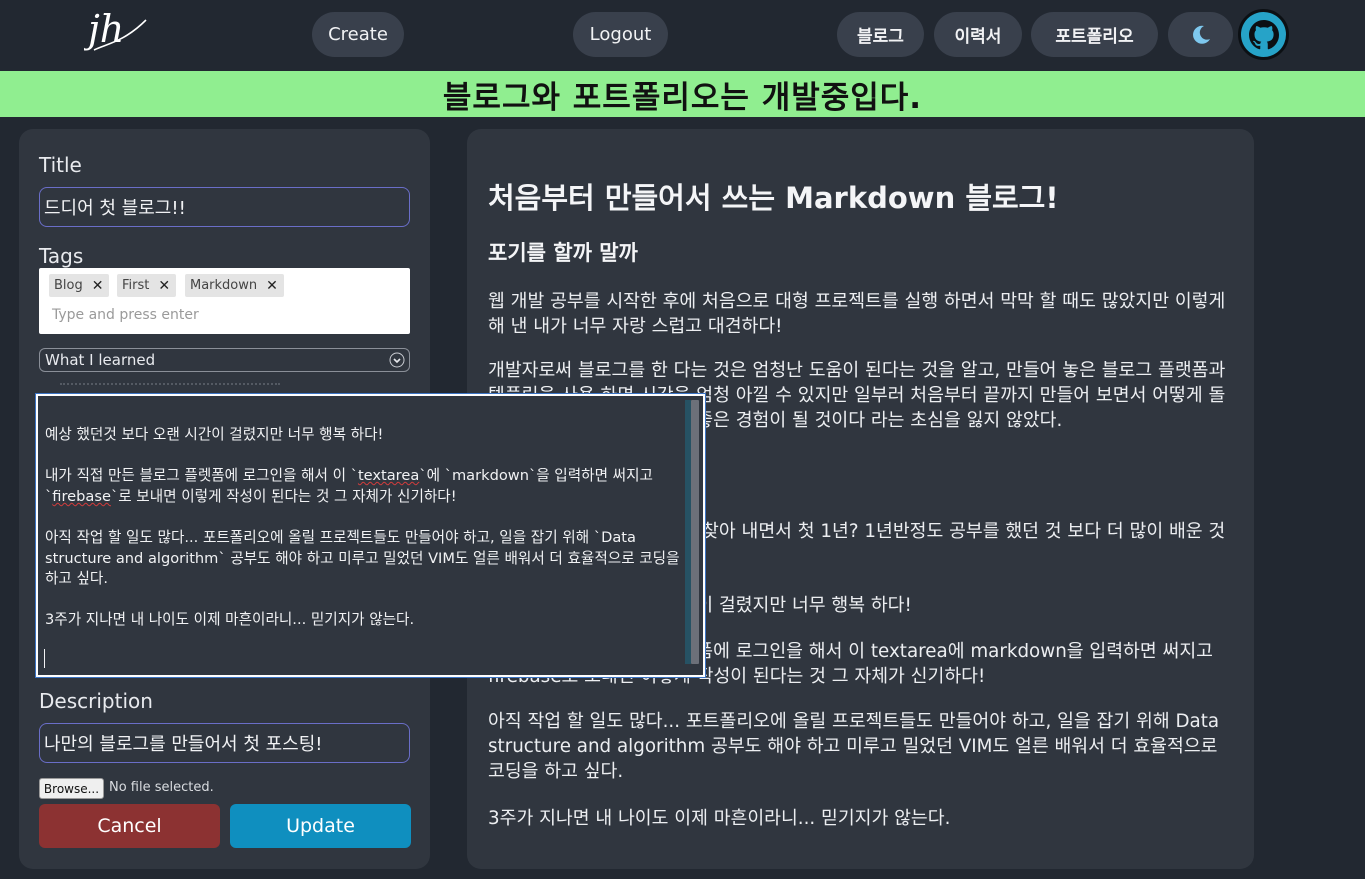 This screenshot has height=879, width=1365. Describe the element at coordinates (224, 743) in the screenshot. I see `description-input: 나만의 블로그를 만들어서 첫 포스팅!` at that location.